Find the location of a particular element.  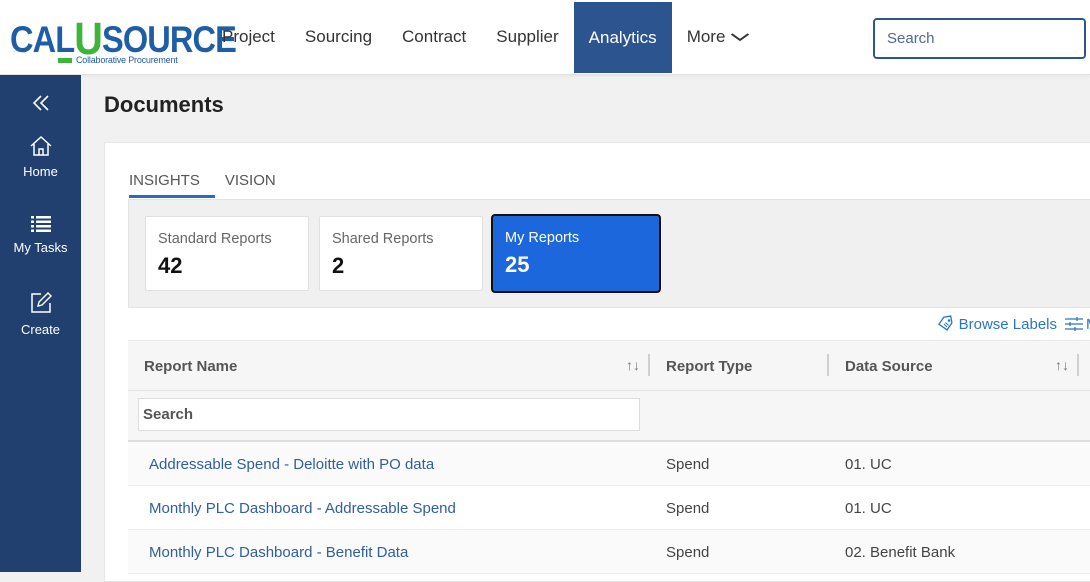

sidebar: Home My Tasks Create is located at coordinates (40, 323).